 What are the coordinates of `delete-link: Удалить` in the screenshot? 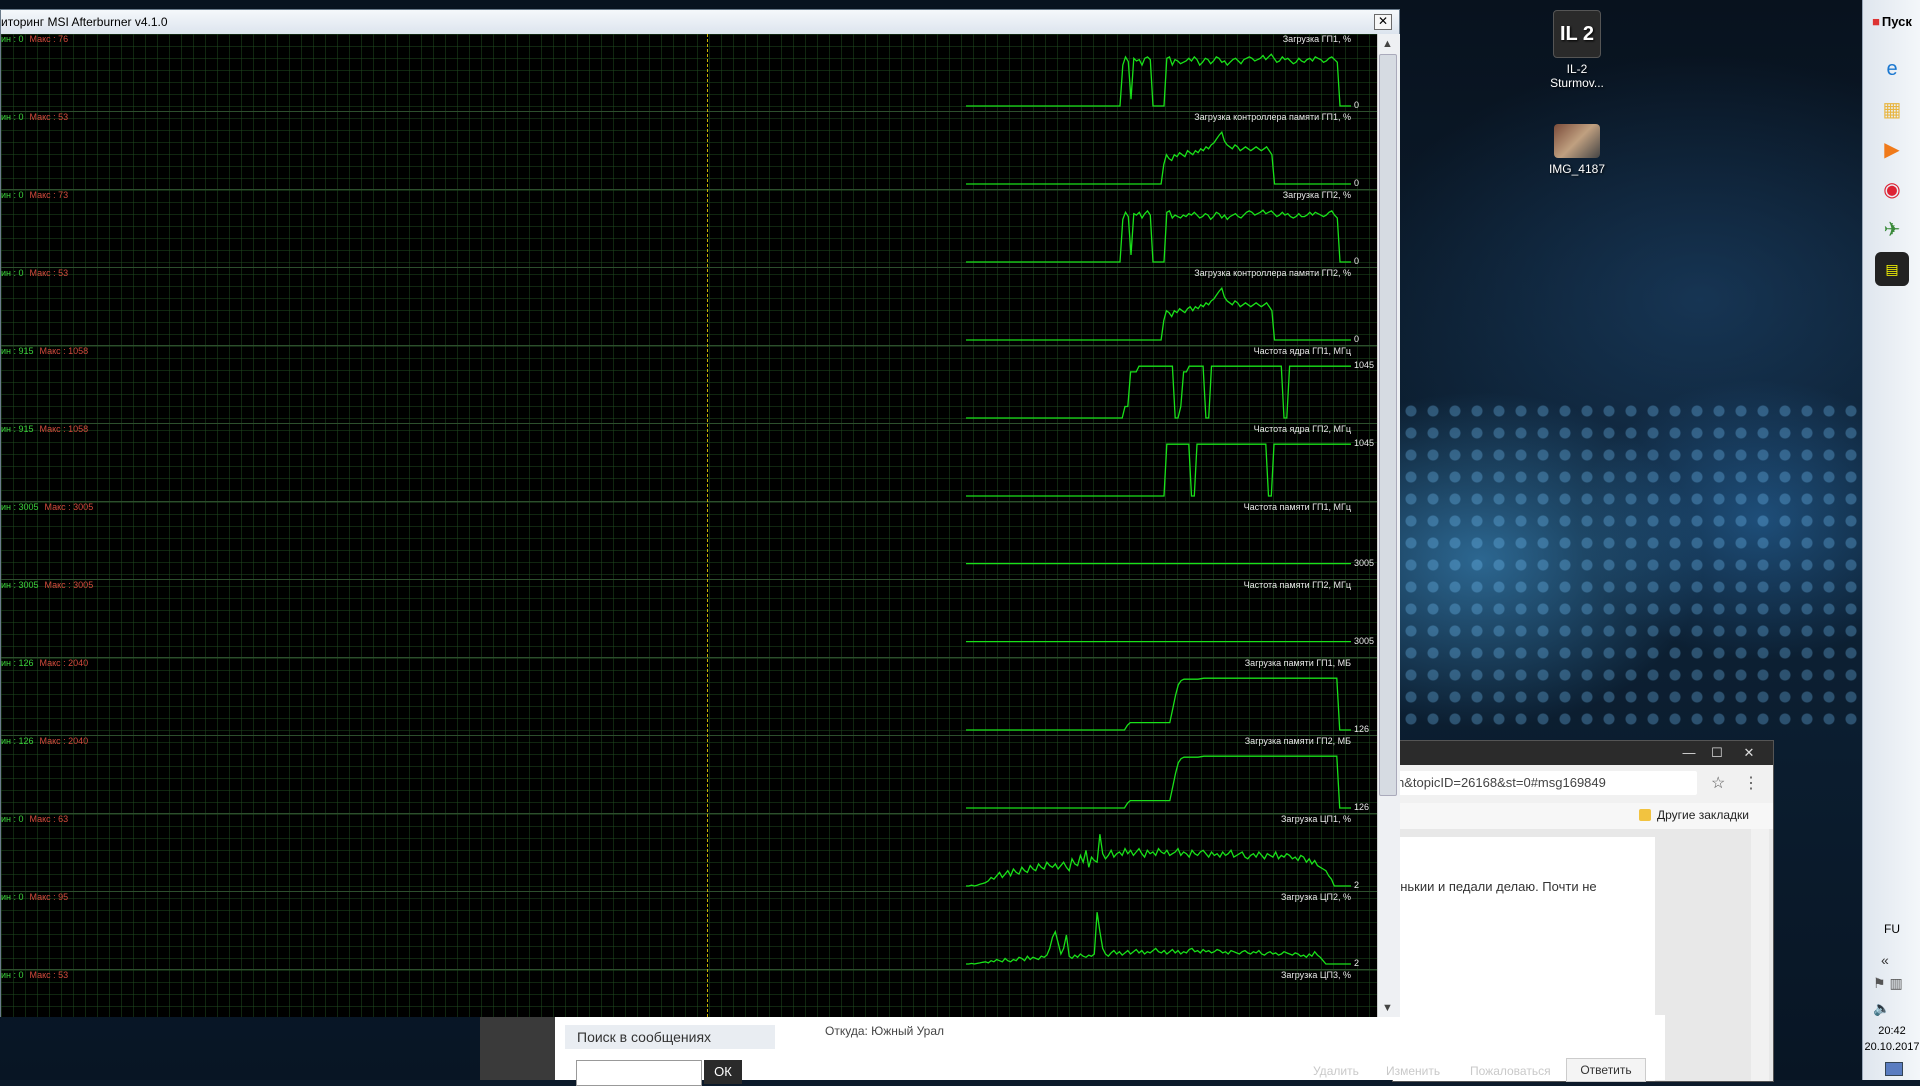 It's located at (1336, 1071).